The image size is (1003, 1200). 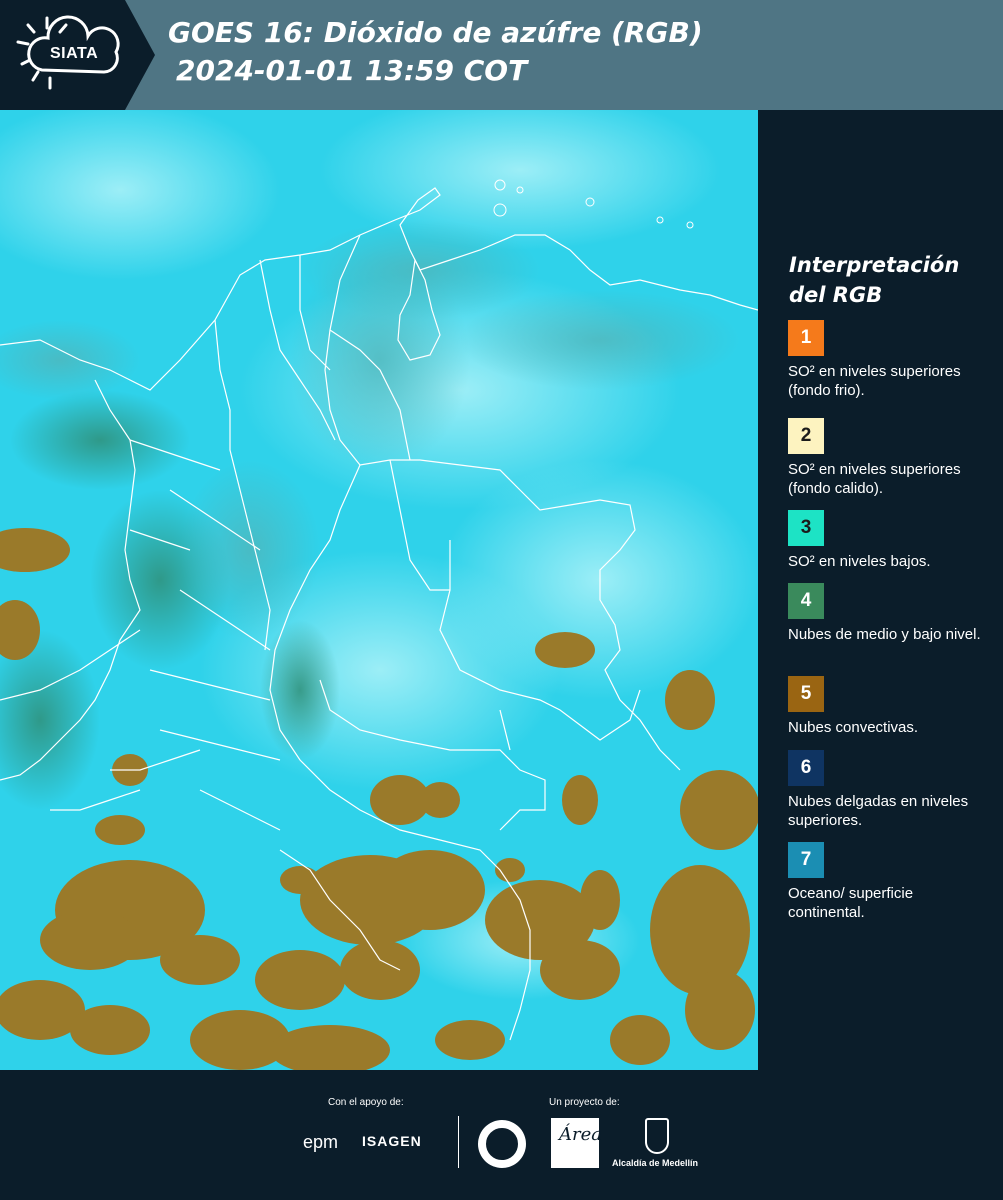 What do you see at coordinates (321, 1142) in the screenshot?
I see `epm-logo: epm` at bounding box center [321, 1142].